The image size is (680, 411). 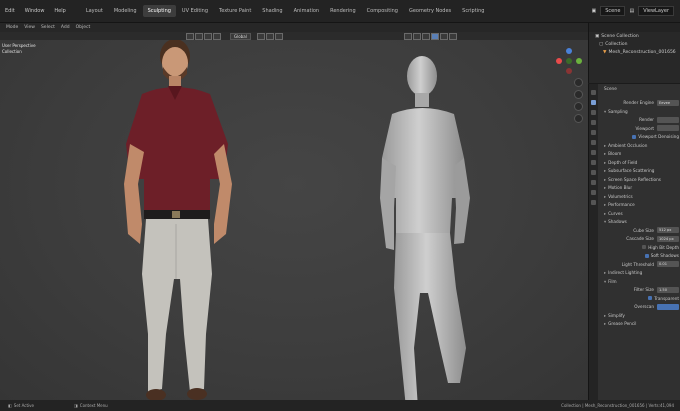 I want to click on viewport-samples-field, so click(x=668, y=128).